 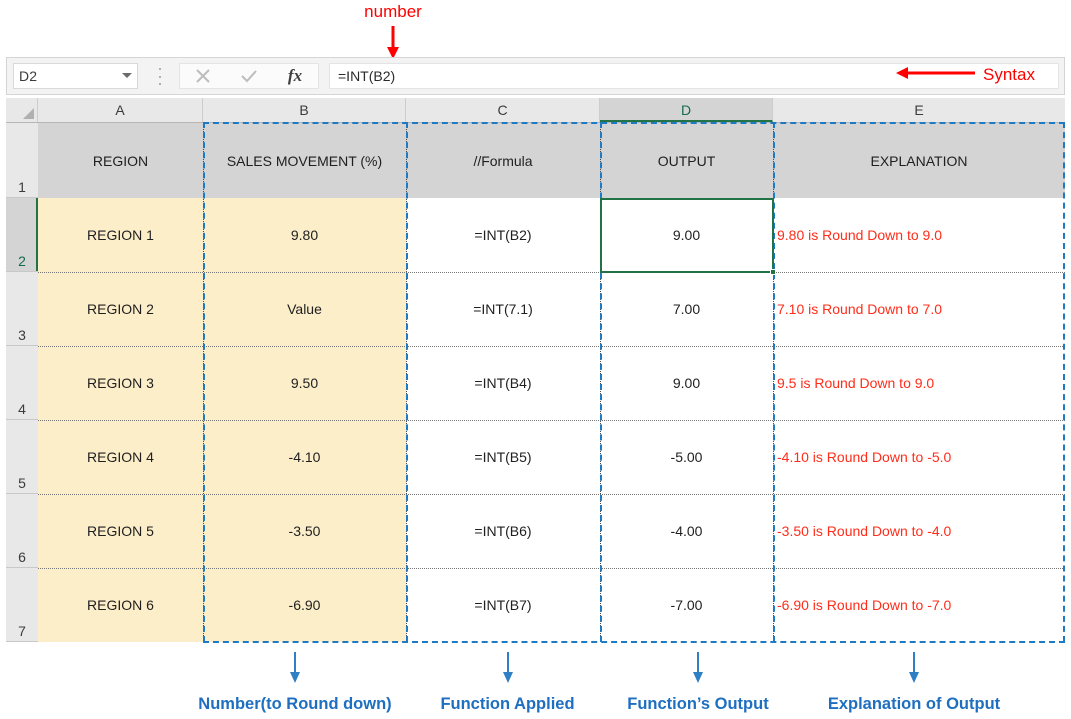 I want to click on bottom-annotation-explanation: Explanation of Output, so click(x=914, y=683).